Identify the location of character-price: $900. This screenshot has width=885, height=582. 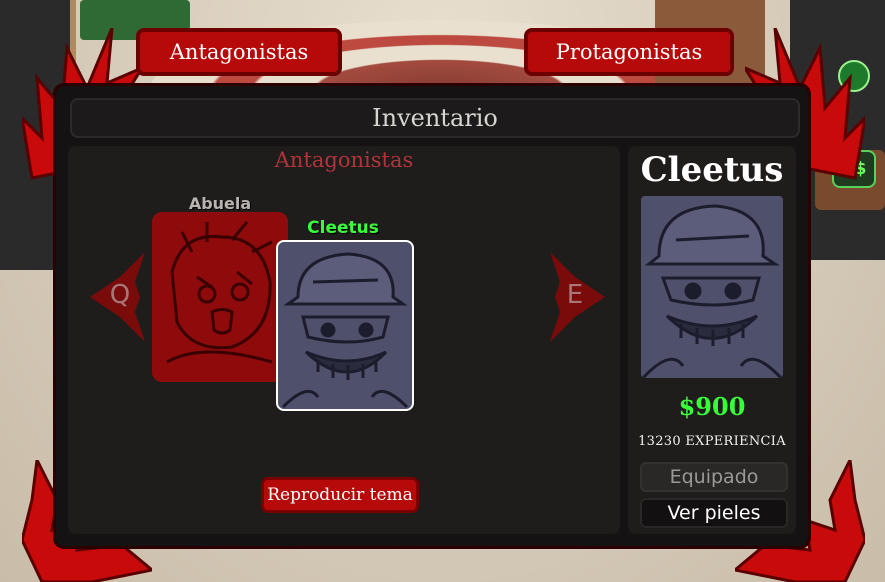
(712, 406).